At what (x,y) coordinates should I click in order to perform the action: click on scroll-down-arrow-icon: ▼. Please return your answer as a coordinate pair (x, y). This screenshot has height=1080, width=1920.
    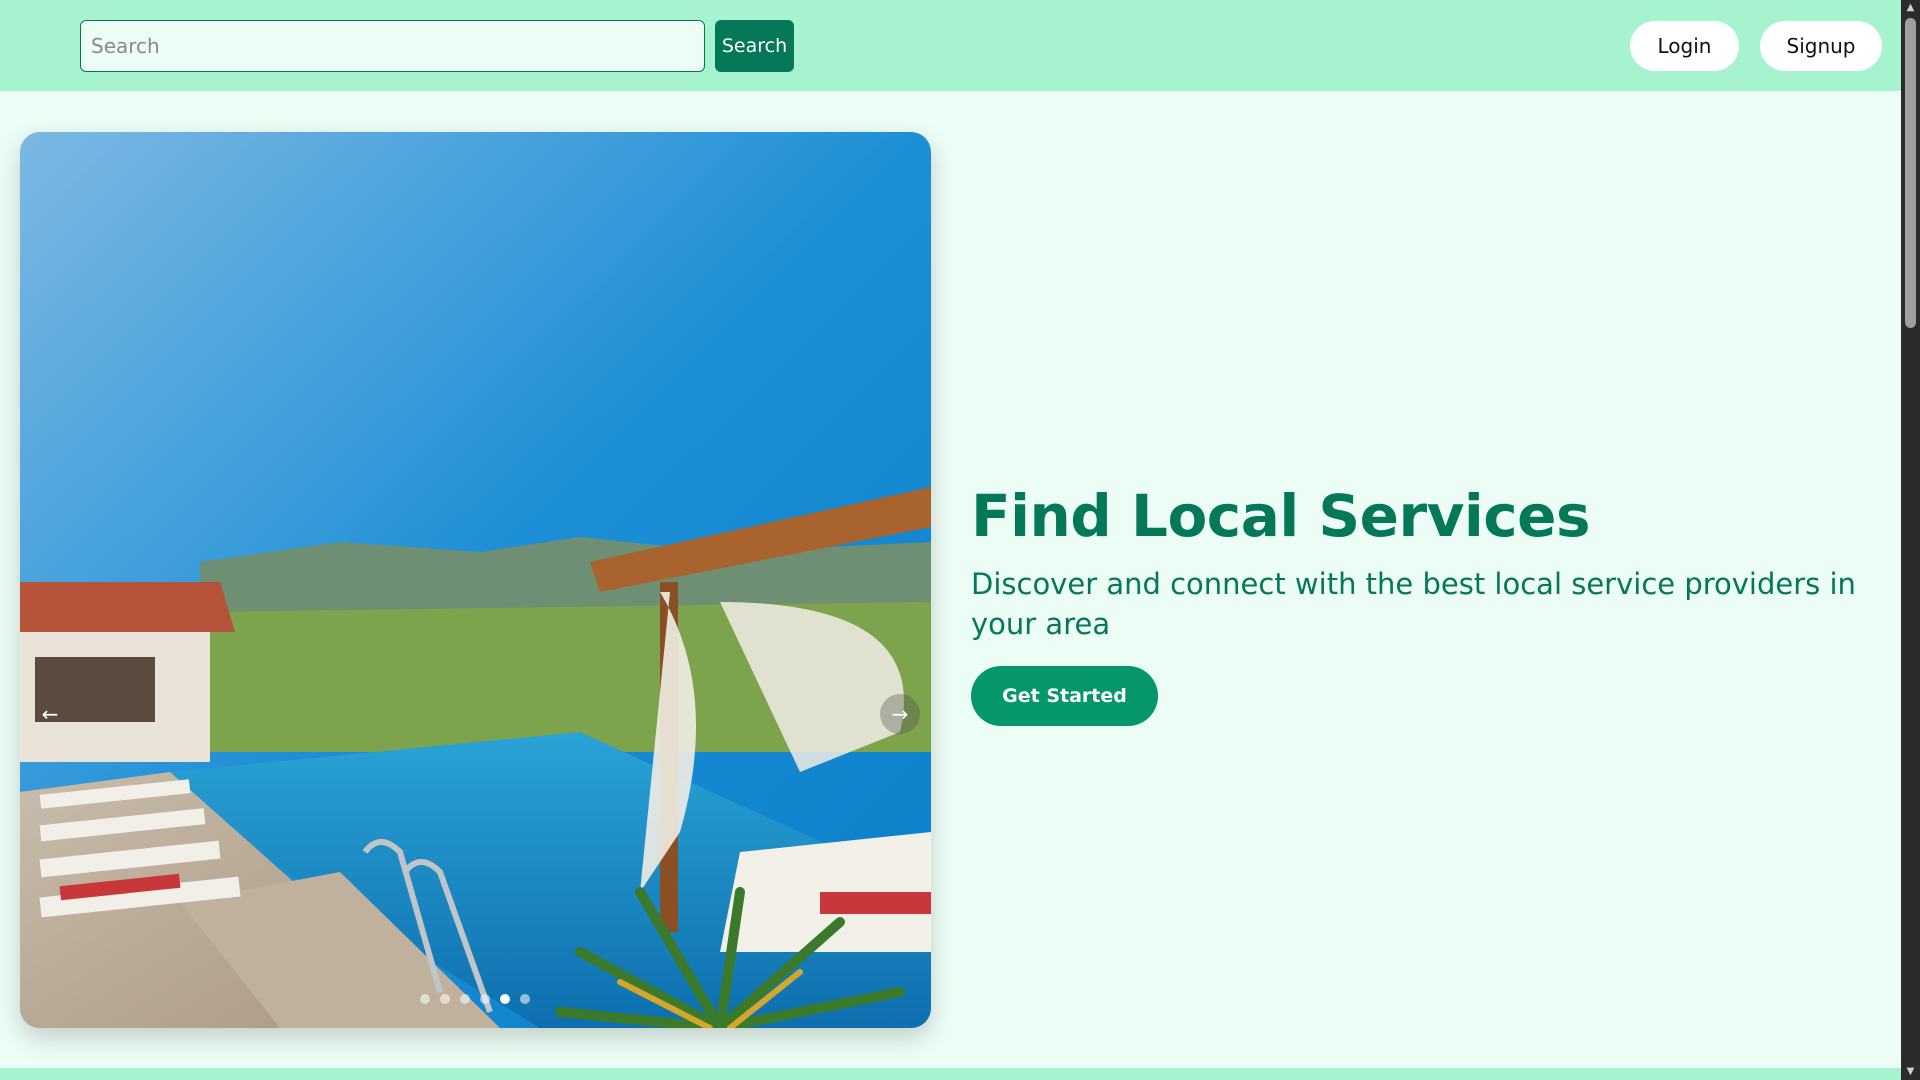
    Looking at the image, I should click on (1910, 1072).